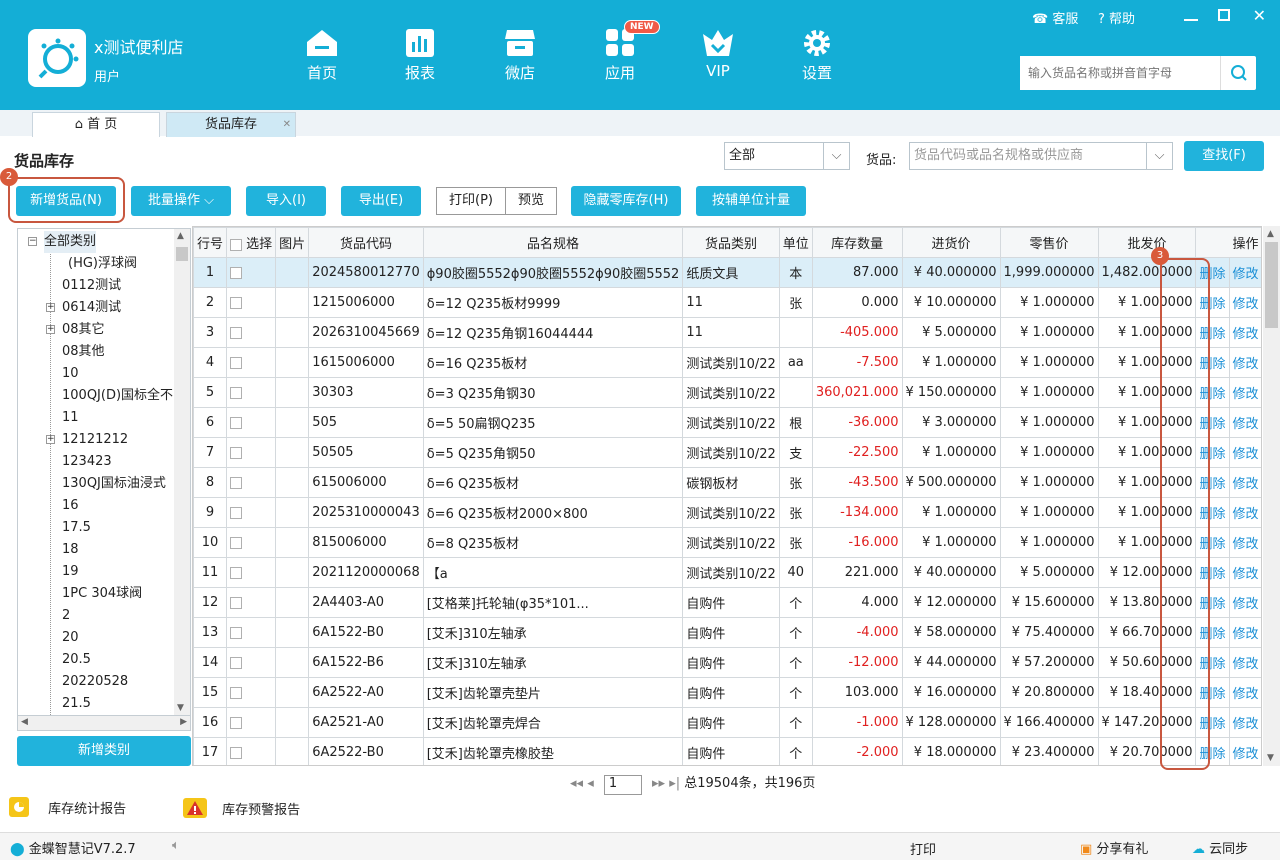 Image resolution: width=1280 pixels, height=860 pixels. What do you see at coordinates (1041, 156) in the screenshot?
I see `goods-search-field: 货品代码或品名规格或供应商 ⌵` at bounding box center [1041, 156].